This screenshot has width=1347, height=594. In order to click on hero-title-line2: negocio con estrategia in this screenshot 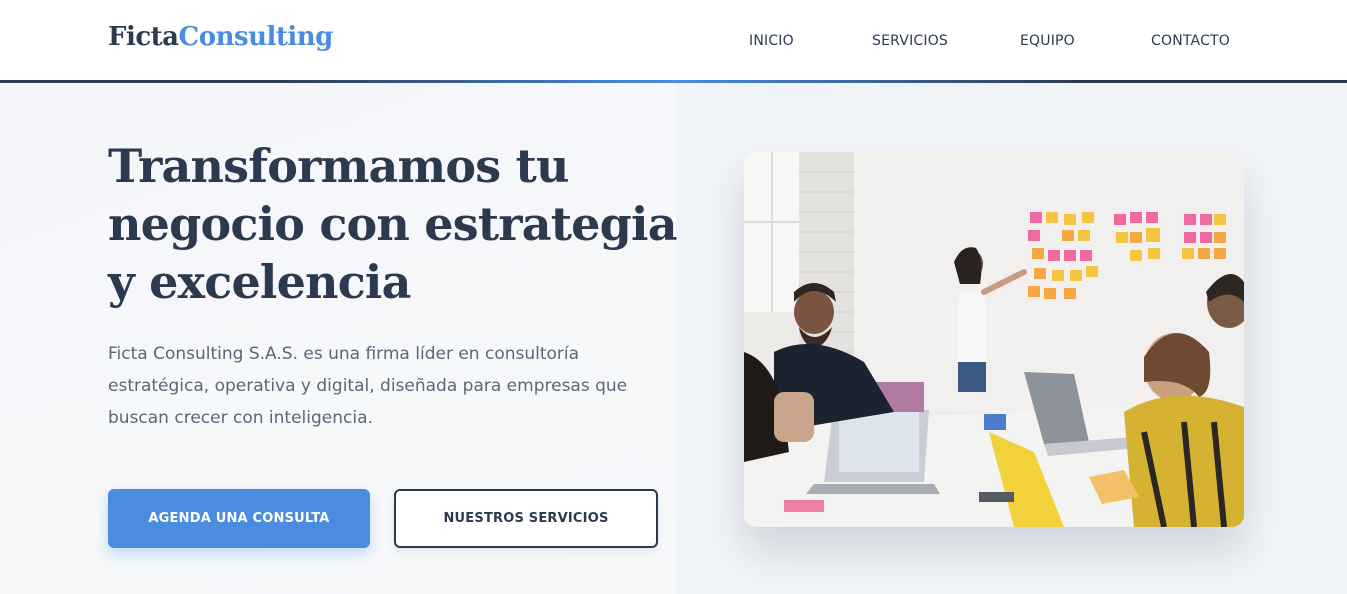, I will do `click(393, 224)`.